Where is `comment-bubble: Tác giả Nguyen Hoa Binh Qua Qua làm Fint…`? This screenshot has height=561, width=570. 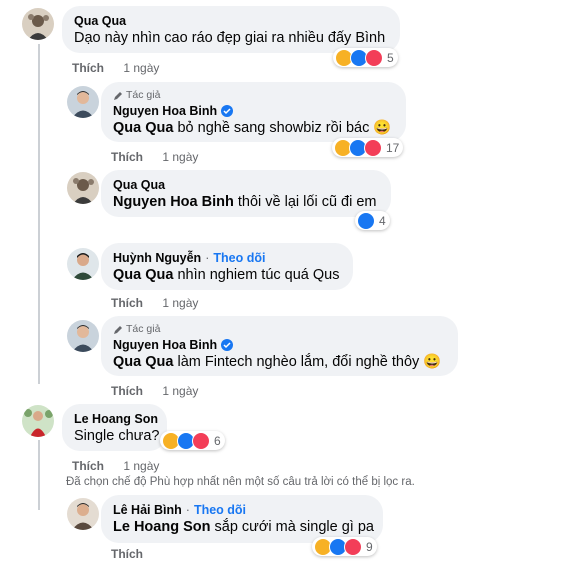
comment-bubble: Tác giả Nguyen Hoa Binh Qua Qua làm Fint… is located at coordinates (279, 346).